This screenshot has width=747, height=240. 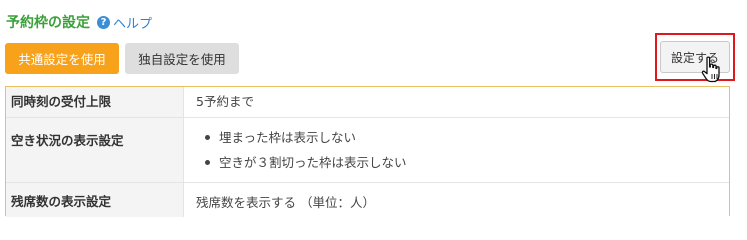 I want to click on row-label: 空き状況の表示設定, so click(x=95, y=150).